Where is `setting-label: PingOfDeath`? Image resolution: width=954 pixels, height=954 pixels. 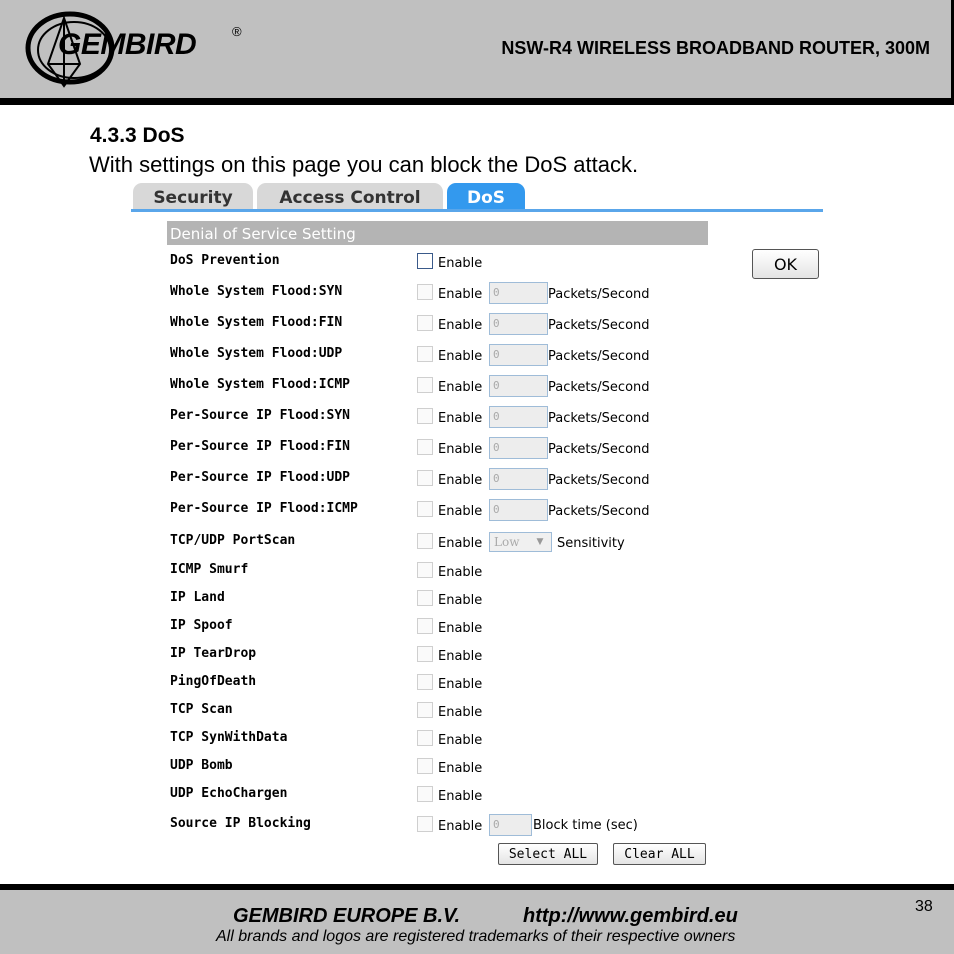
setting-label: PingOfDeath is located at coordinates (213, 681).